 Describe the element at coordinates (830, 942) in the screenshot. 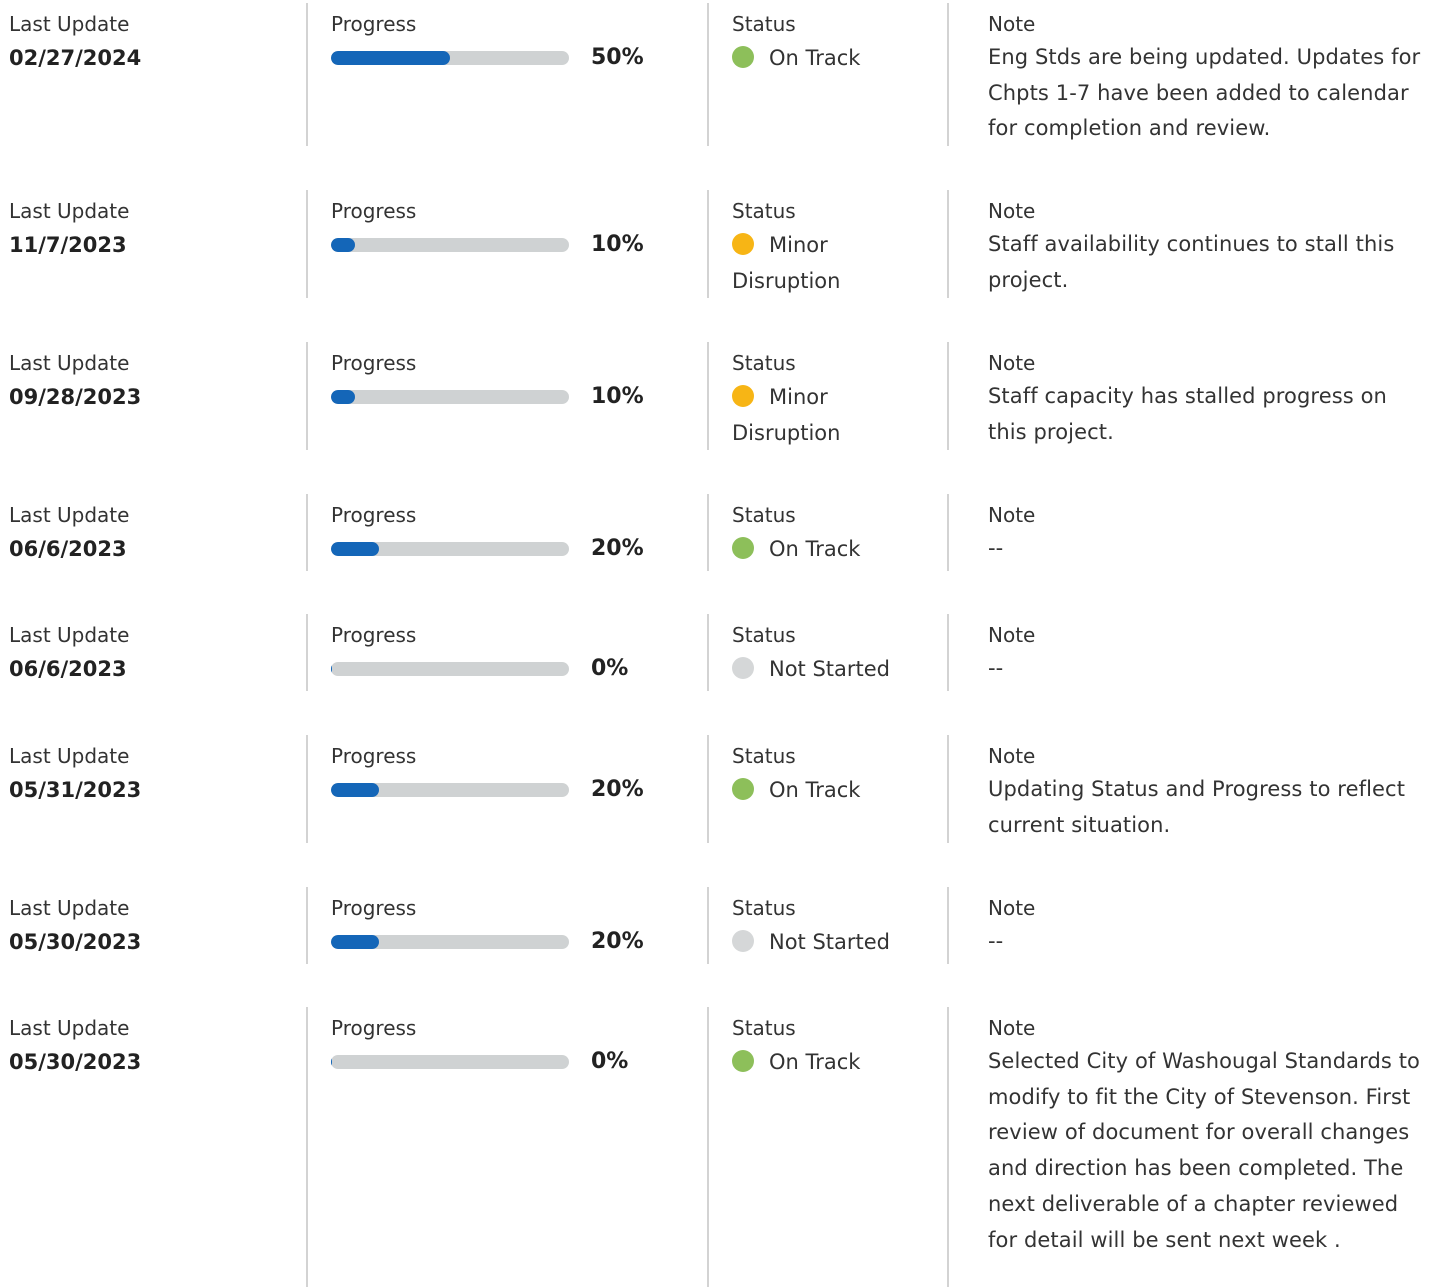

I see `status-text: Not Started` at that location.